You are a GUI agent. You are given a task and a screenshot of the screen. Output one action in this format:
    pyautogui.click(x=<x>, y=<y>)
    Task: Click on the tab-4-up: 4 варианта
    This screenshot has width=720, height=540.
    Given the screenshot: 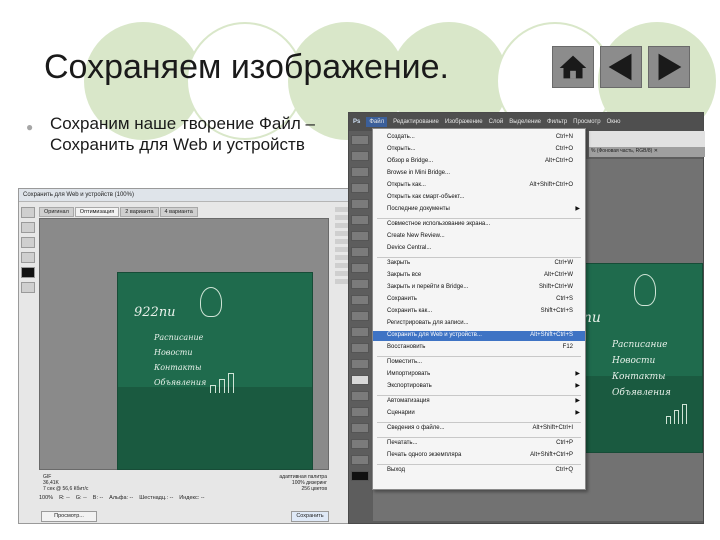 What is the action you would take?
    pyautogui.click(x=178, y=212)
    